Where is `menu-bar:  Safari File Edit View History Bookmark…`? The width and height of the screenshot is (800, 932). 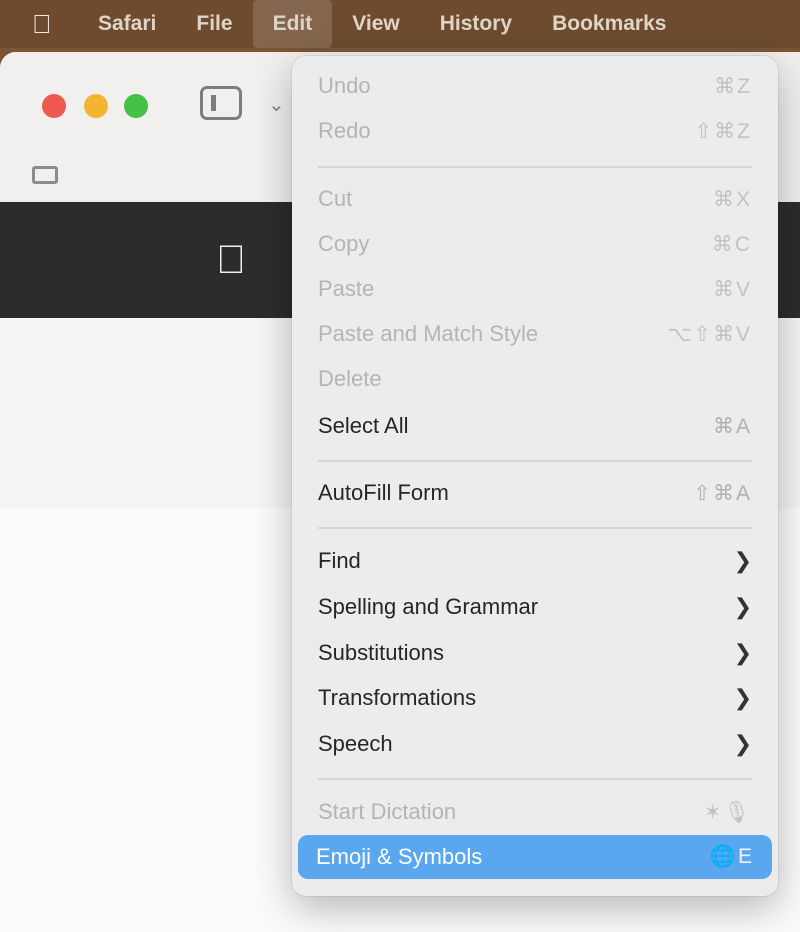
menu-bar:  Safari File Edit View History Bookmark… is located at coordinates (400, 24).